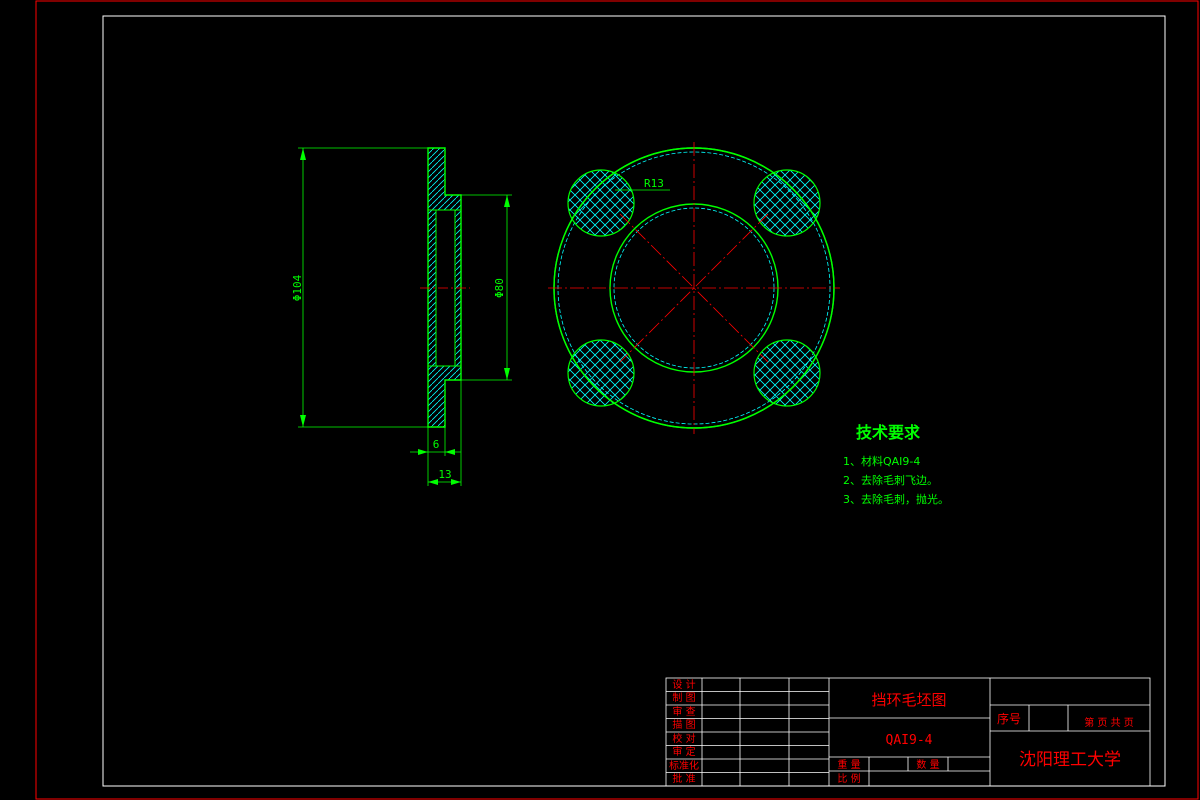  What do you see at coordinates (896, 499) in the screenshot?
I see `tech-requirement-item: 3、去除毛刺，抛光。` at bounding box center [896, 499].